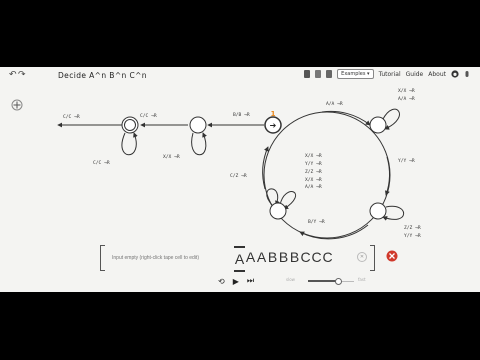 This screenshot has width=480, height=360. I want to click on speed-fast-label: fast, so click(362, 279).